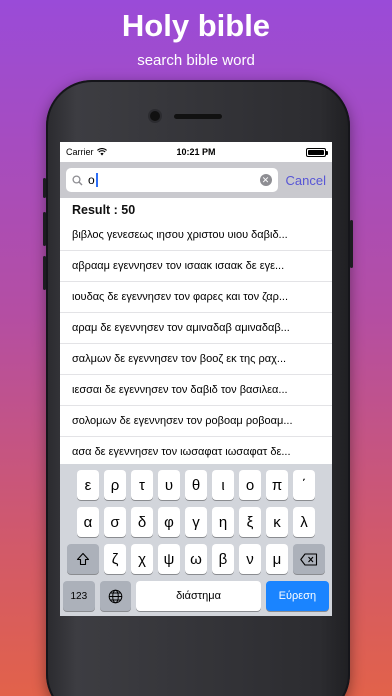  I want to click on key-omega: ω, so click(196, 559).